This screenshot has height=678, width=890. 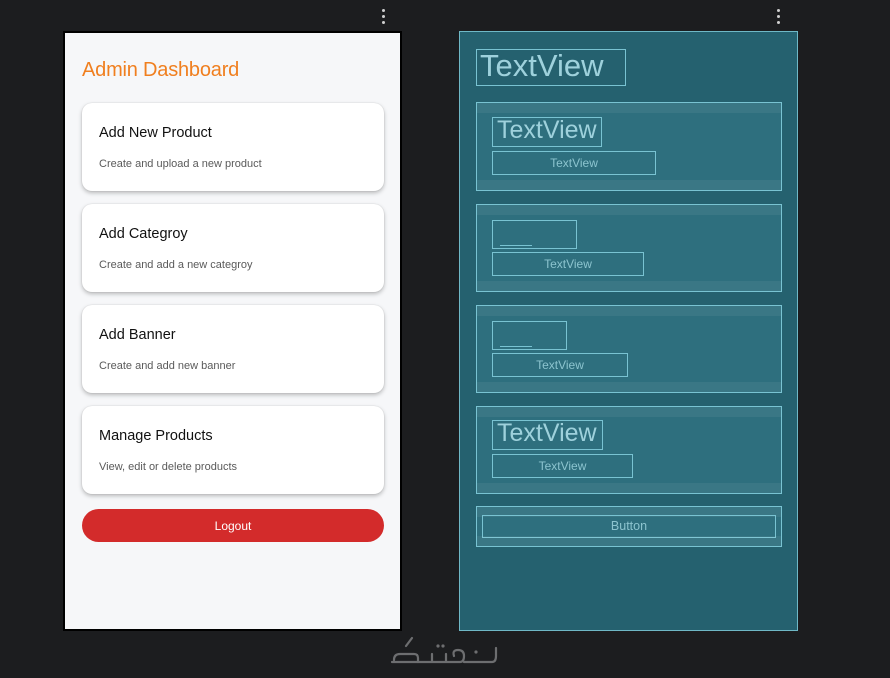 What do you see at coordinates (444, 650) in the screenshot?
I see `watermark-logo` at bounding box center [444, 650].